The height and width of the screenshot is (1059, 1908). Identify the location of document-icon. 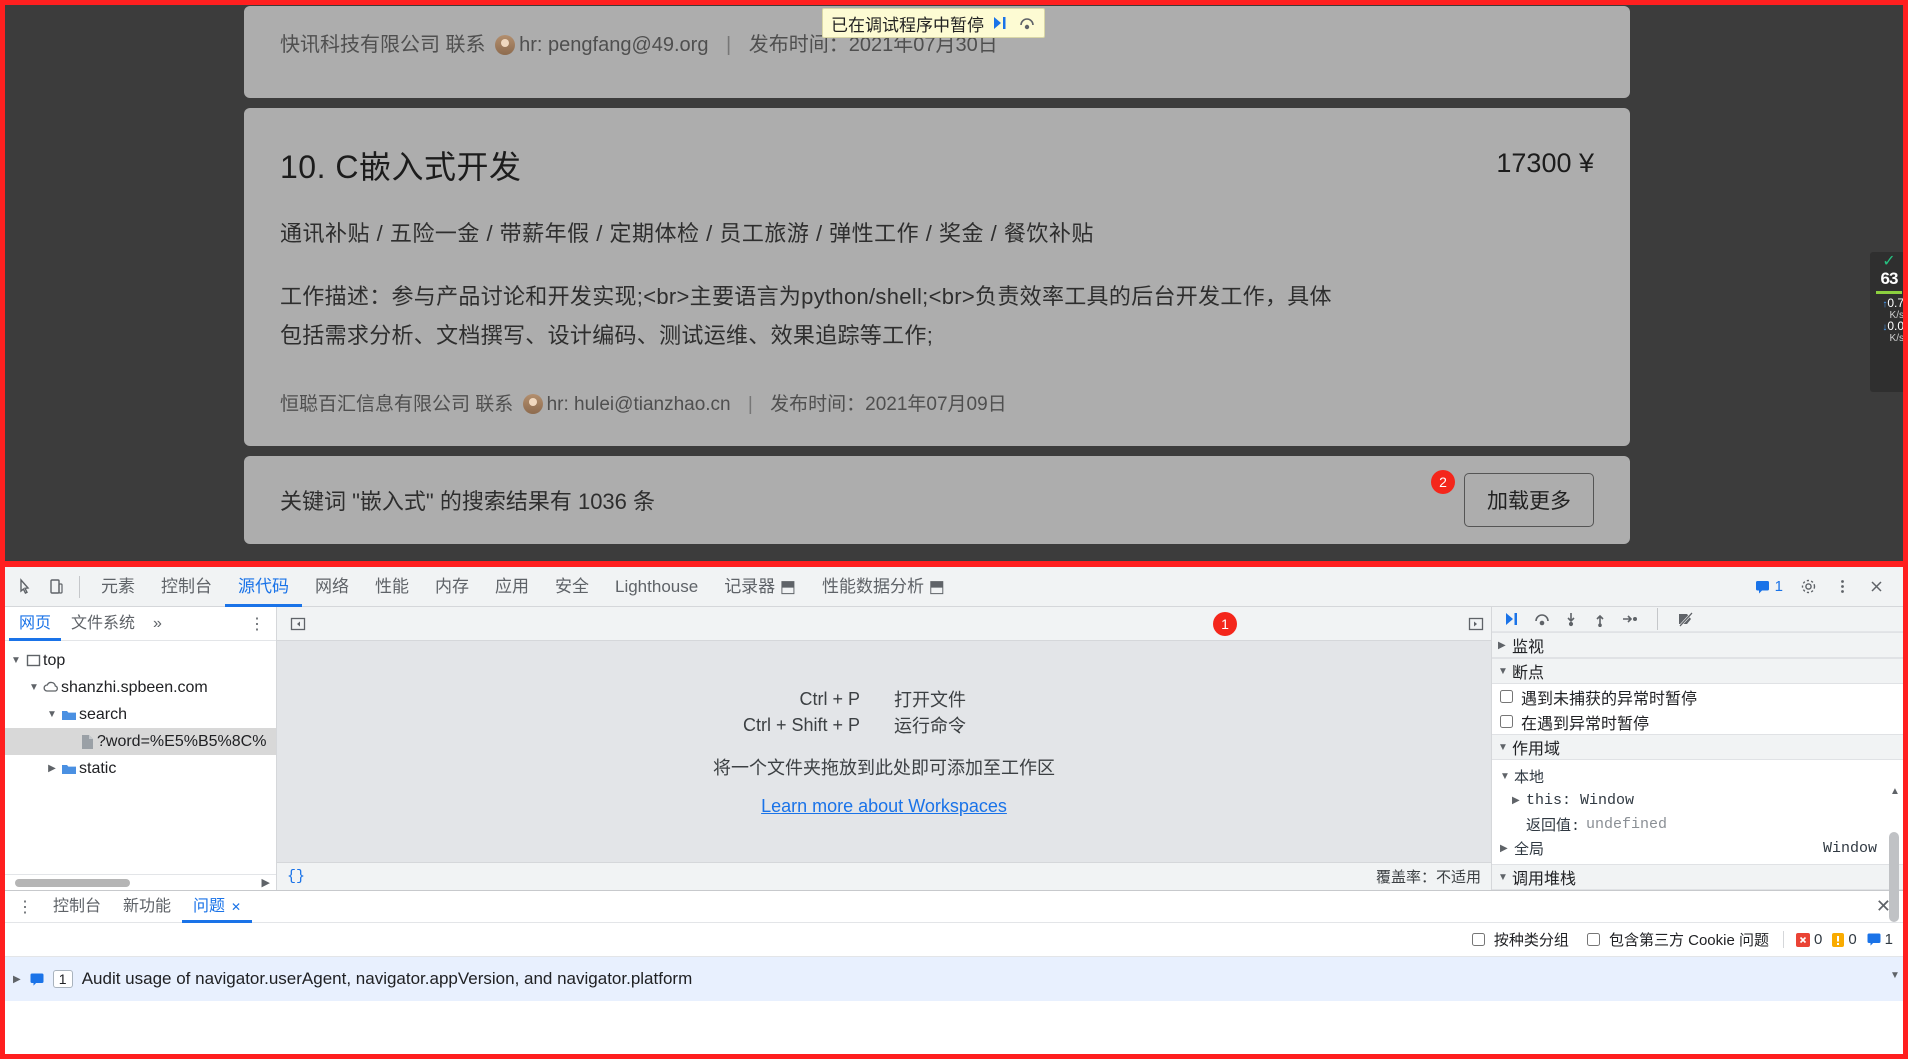
(87, 742).